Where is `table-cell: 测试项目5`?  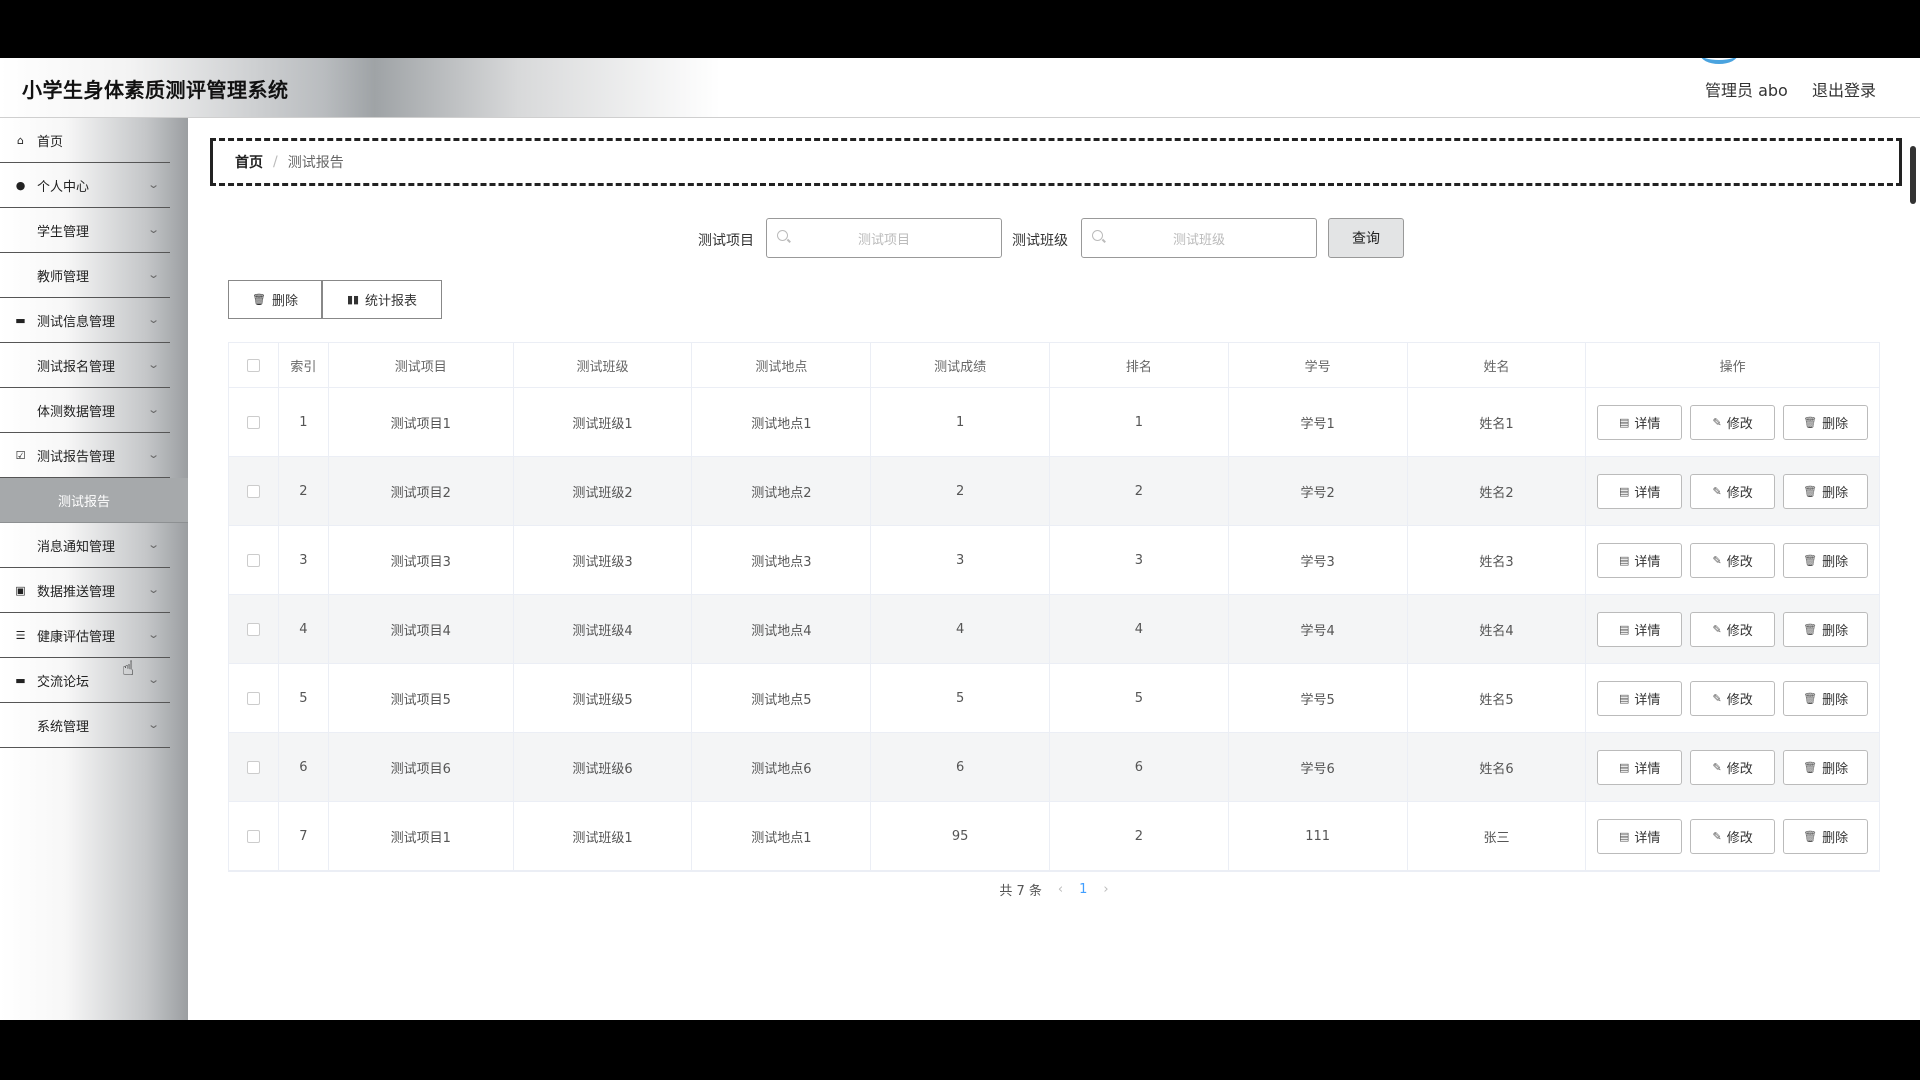 table-cell: 测试项目5 is located at coordinates (421, 698).